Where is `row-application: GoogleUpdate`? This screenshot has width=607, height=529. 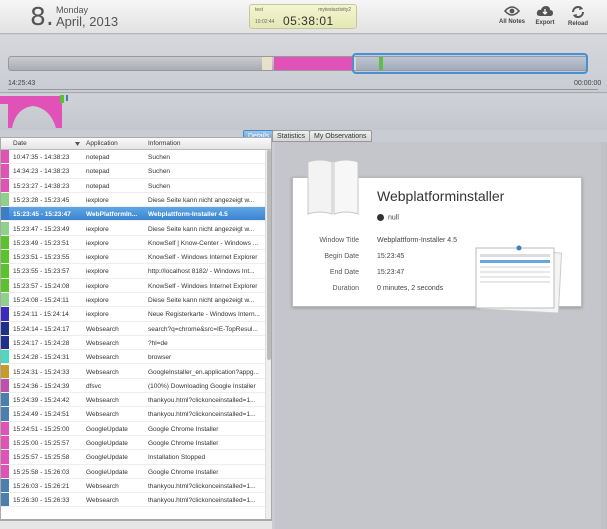
row-application: GoogleUpdate is located at coordinates (107, 458).